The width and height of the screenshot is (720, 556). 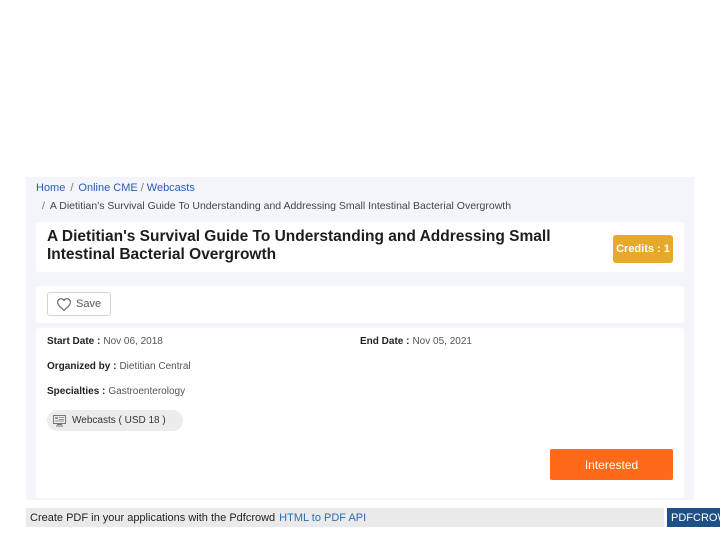 I want to click on specialties-row: Specialties : Gastroenterology, so click(x=116, y=391).